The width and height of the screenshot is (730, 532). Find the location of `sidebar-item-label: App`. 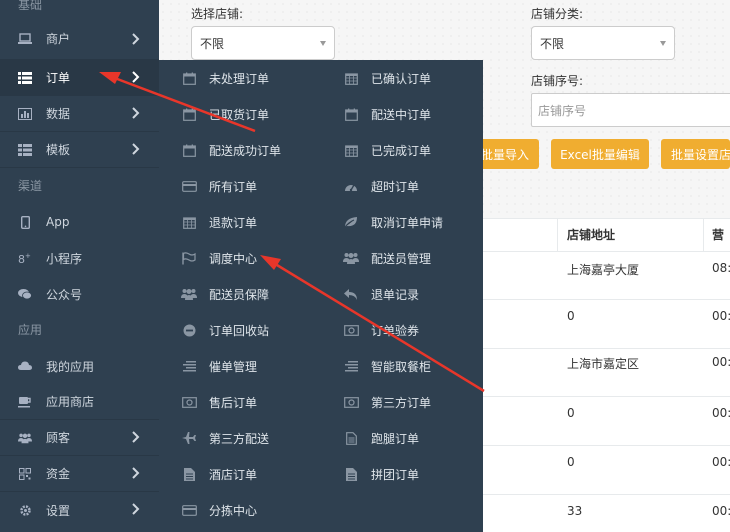

sidebar-item-label: App is located at coordinates (58, 222).